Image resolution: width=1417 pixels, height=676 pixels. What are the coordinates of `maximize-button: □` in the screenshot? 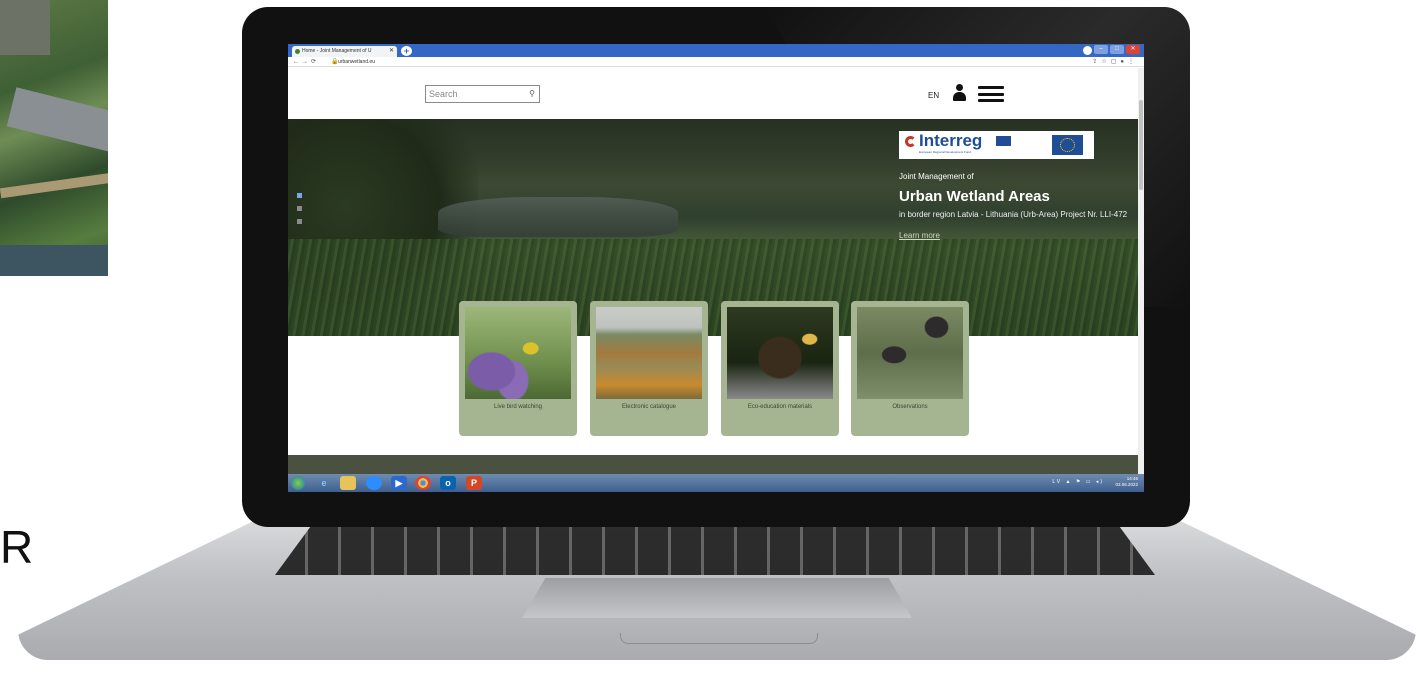 It's located at (1117, 49).